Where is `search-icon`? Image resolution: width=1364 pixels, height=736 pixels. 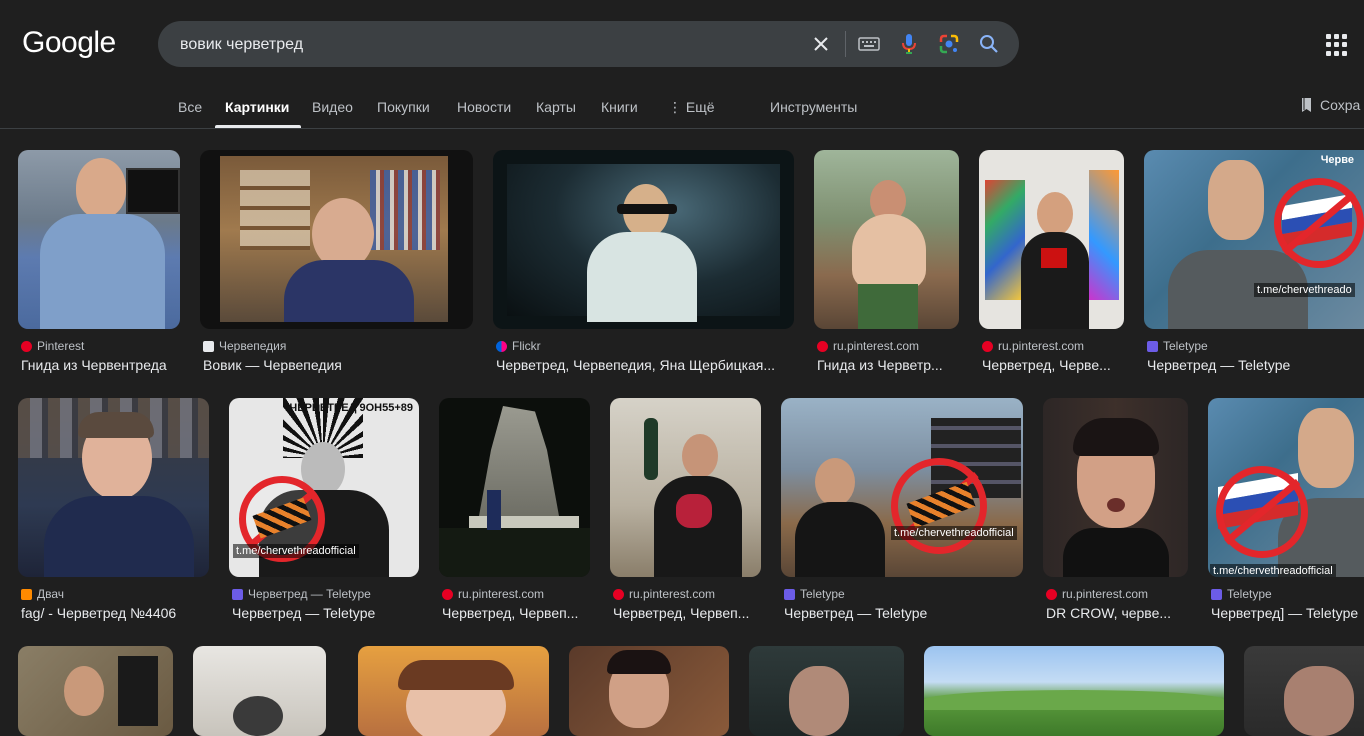
search-icon is located at coordinates (989, 44).